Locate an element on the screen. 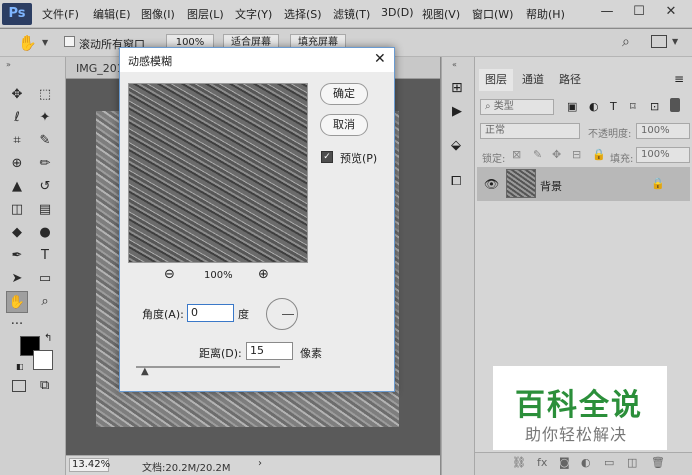 The image size is (692, 475). menu-filter: 滤镜(T) is located at coordinates (351, 14).